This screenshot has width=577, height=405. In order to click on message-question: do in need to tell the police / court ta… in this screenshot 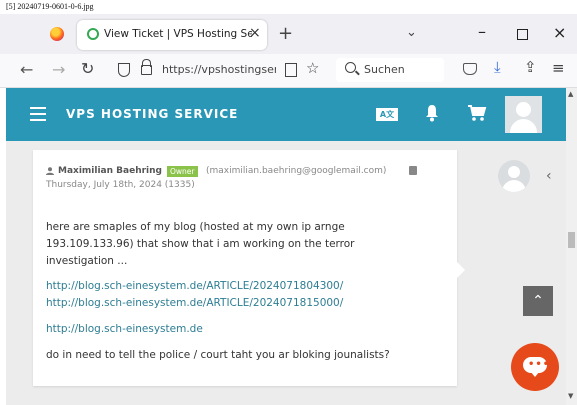, I will do `click(218, 355)`.